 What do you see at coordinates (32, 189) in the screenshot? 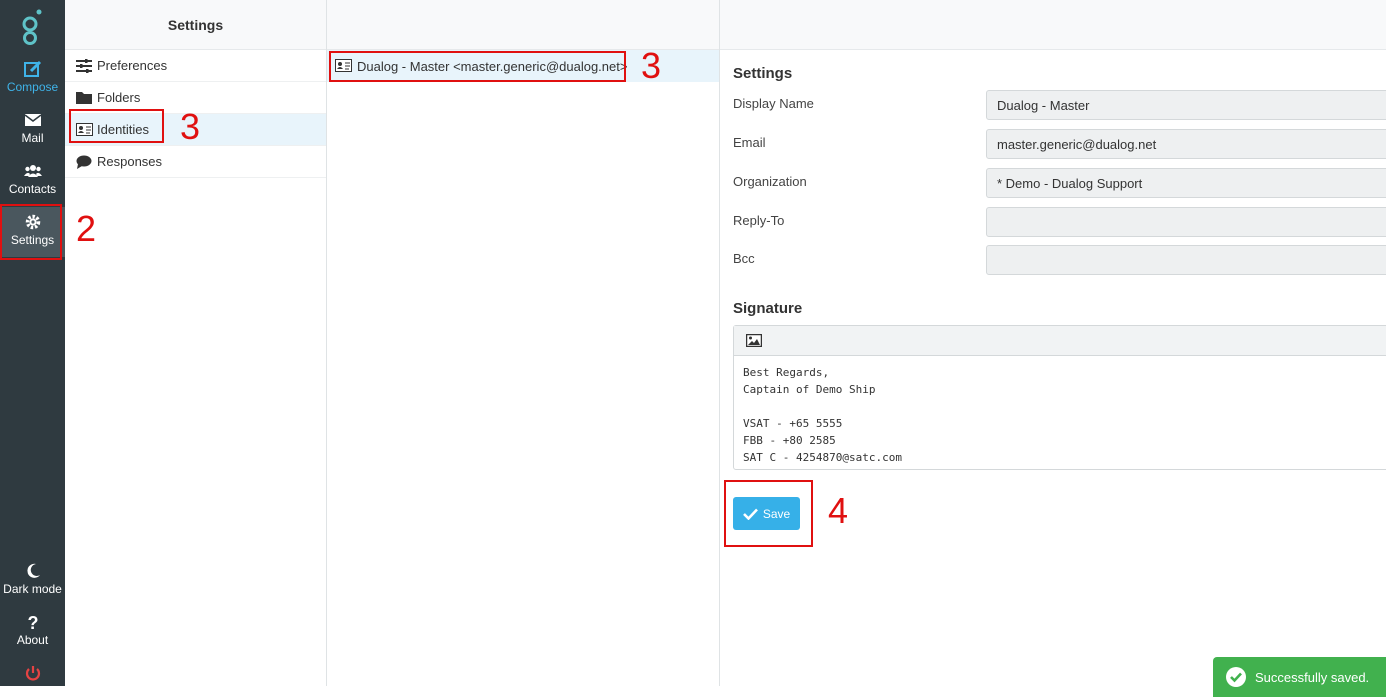
I see `nav-contacts-label: Contacts` at bounding box center [32, 189].